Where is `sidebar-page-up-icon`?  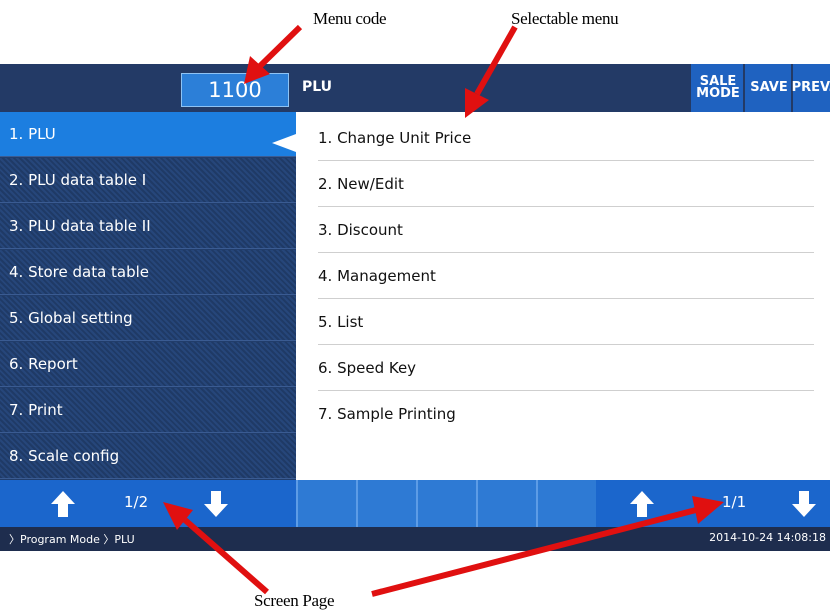 sidebar-page-up-icon is located at coordinates (63, 504).